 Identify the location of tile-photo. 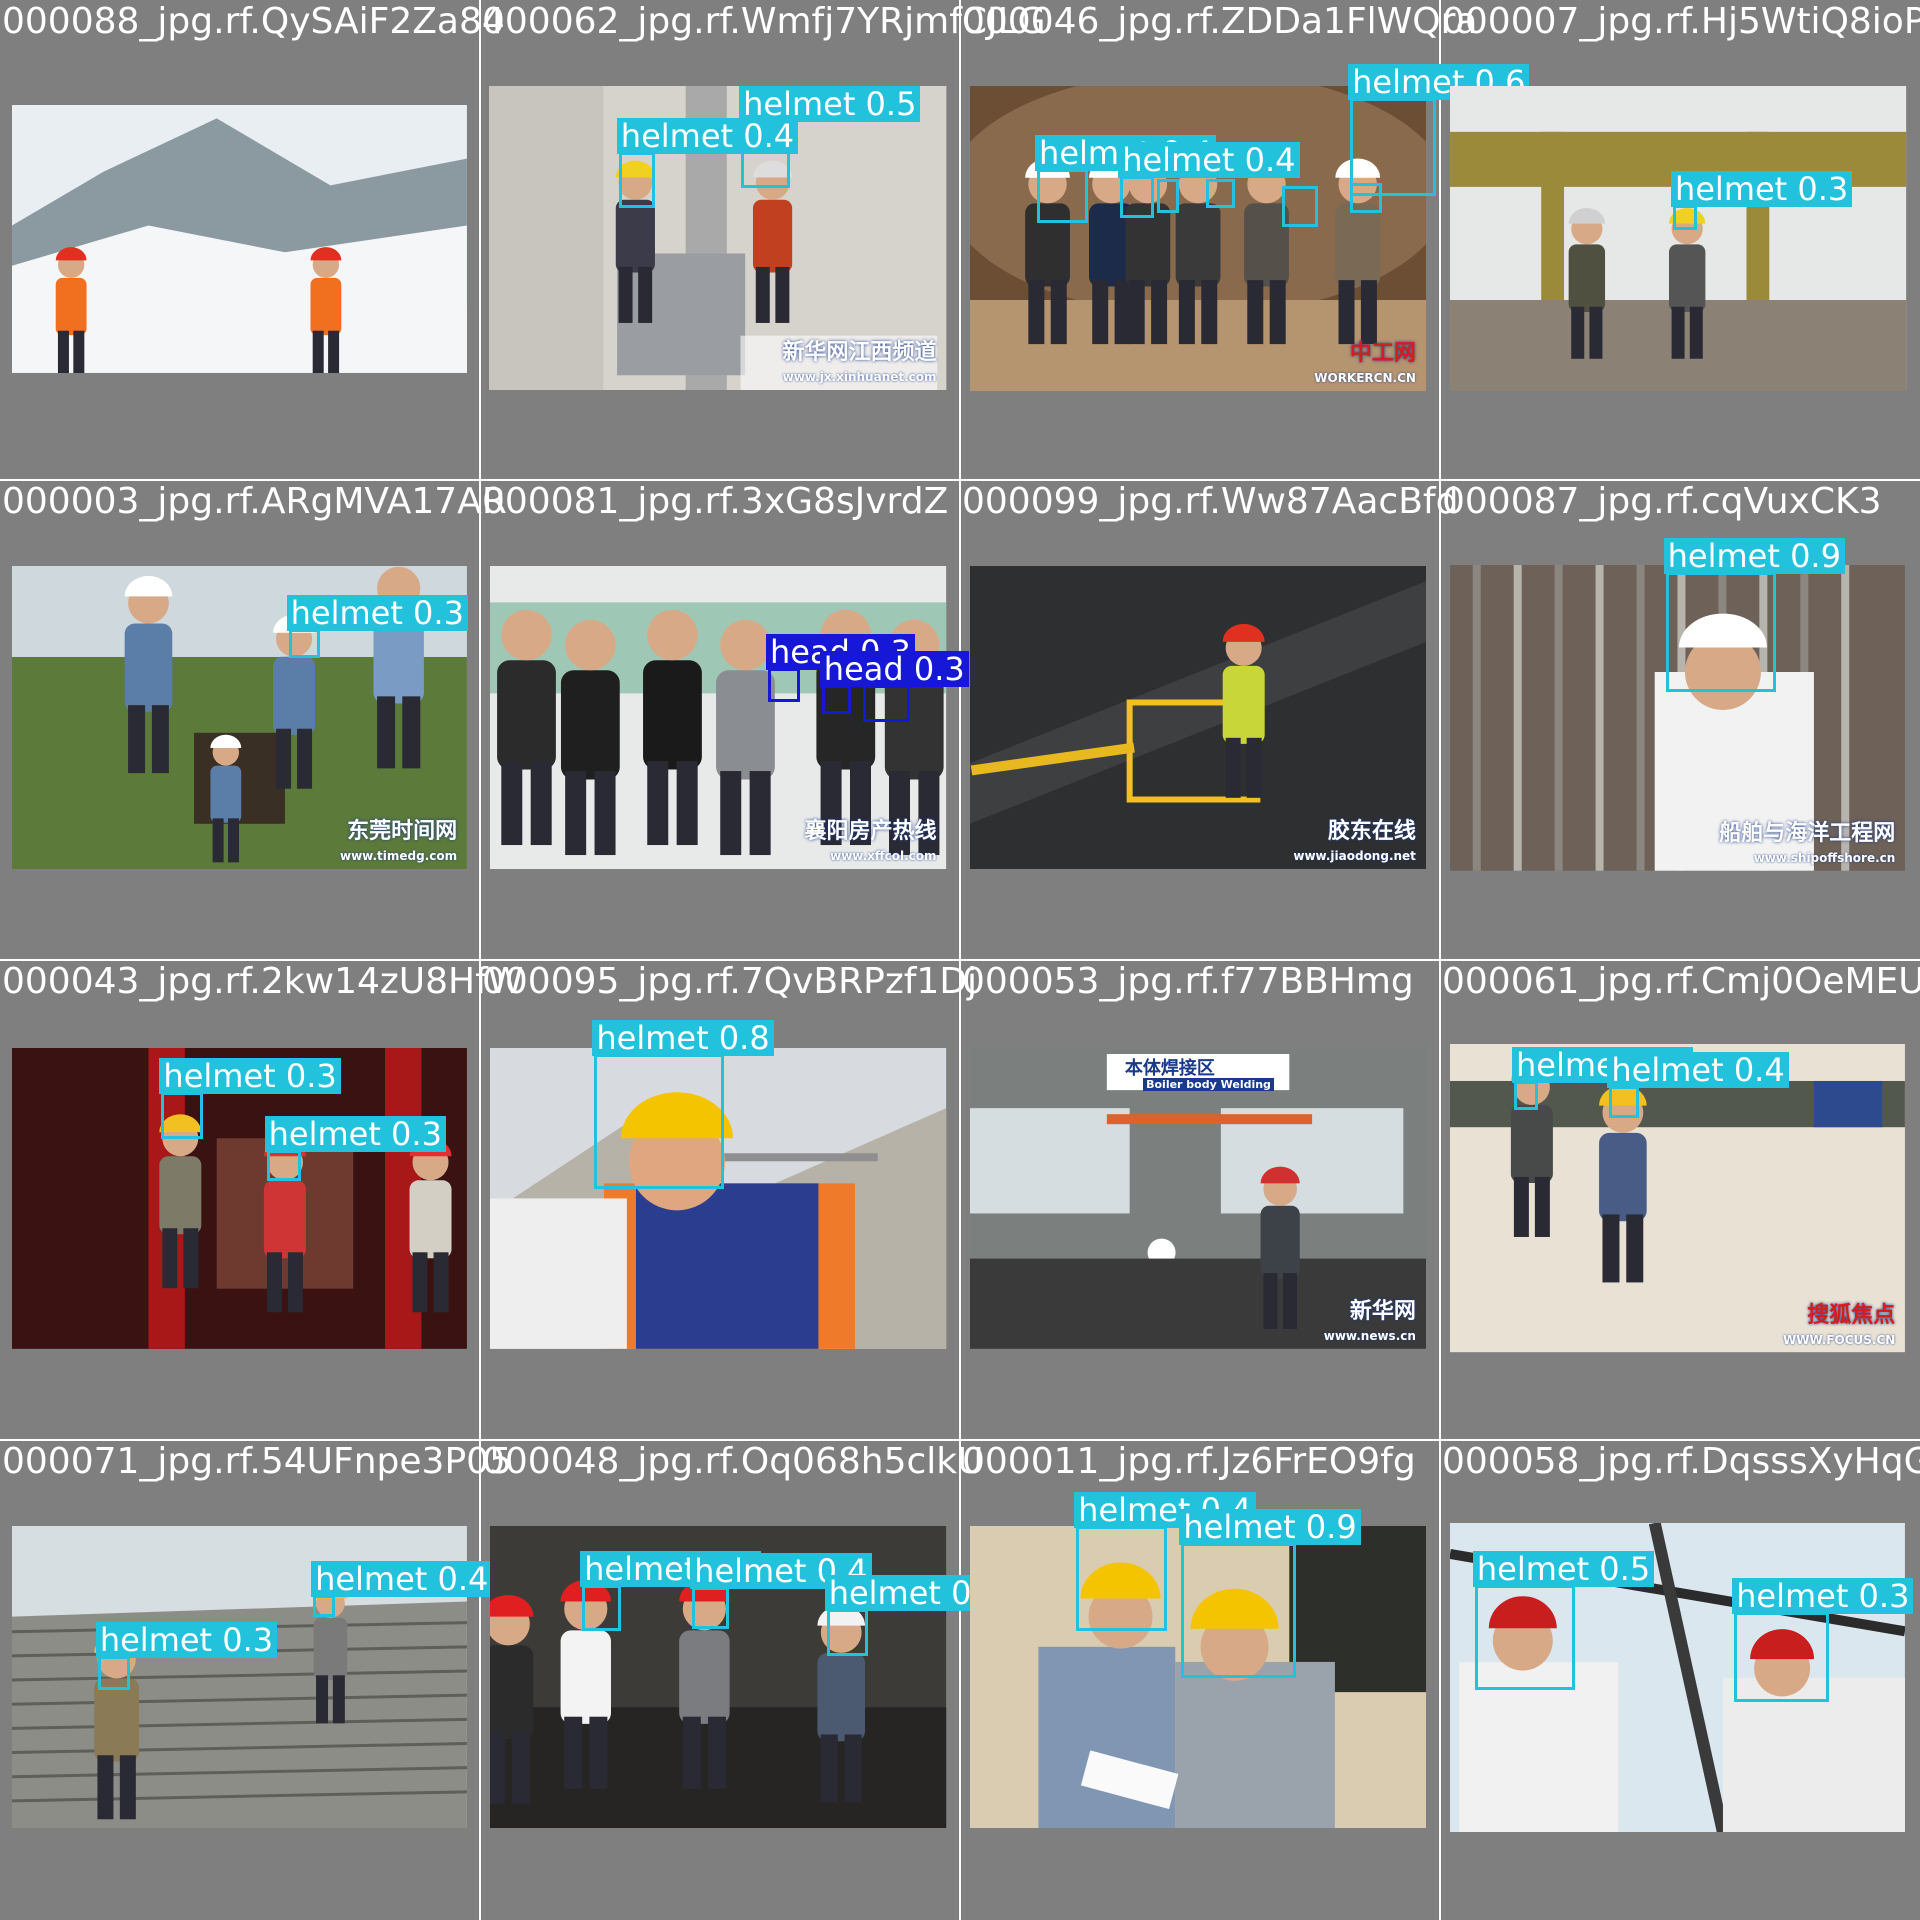
(240, 239).